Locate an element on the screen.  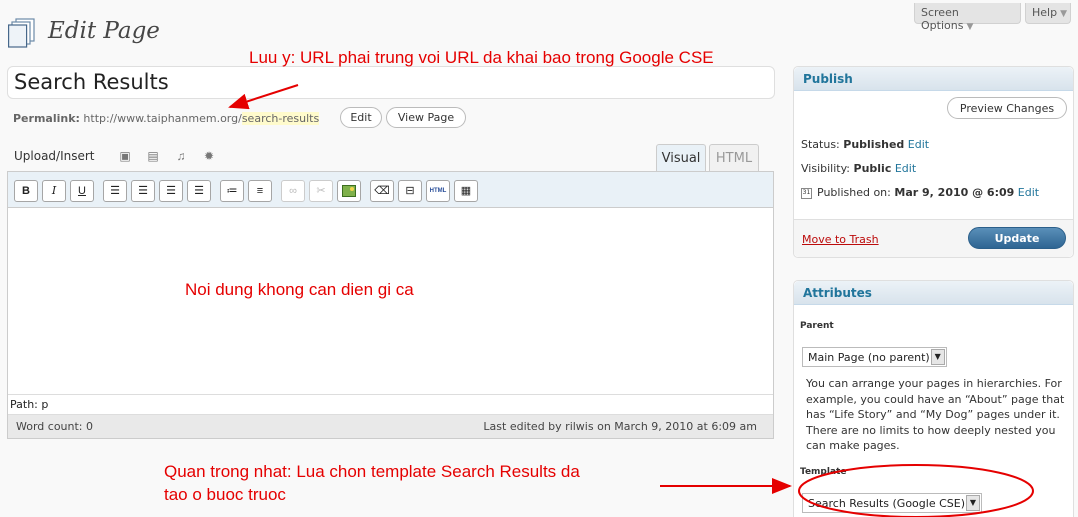
page-title: Edit Page is located at coordinates (104, 31).